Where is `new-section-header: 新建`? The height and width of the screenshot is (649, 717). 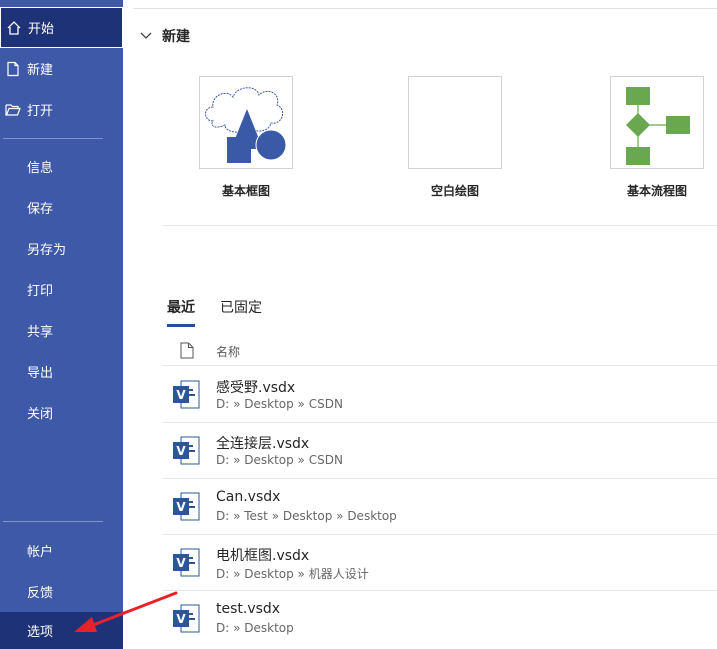 new-section-header: 新建 is located at coordinates (165, 36).